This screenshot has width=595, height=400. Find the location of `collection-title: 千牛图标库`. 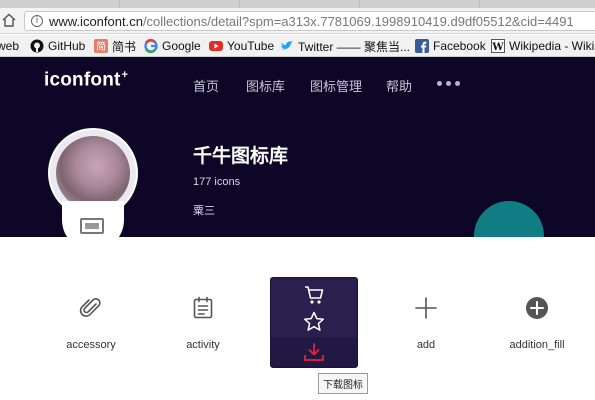

collection-title: 千牛图标库 is located at coordinates (241, 156).